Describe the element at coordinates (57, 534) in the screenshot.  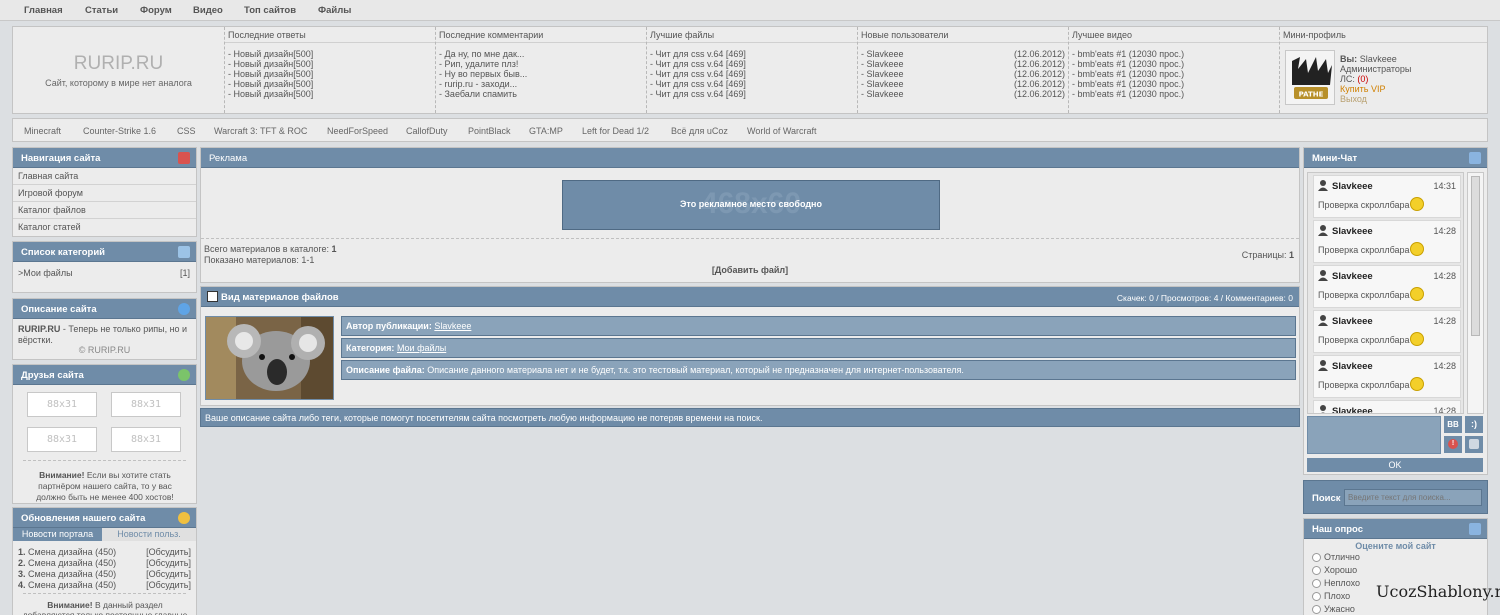
I see `tab-portal-news: Новости портала` at that location.